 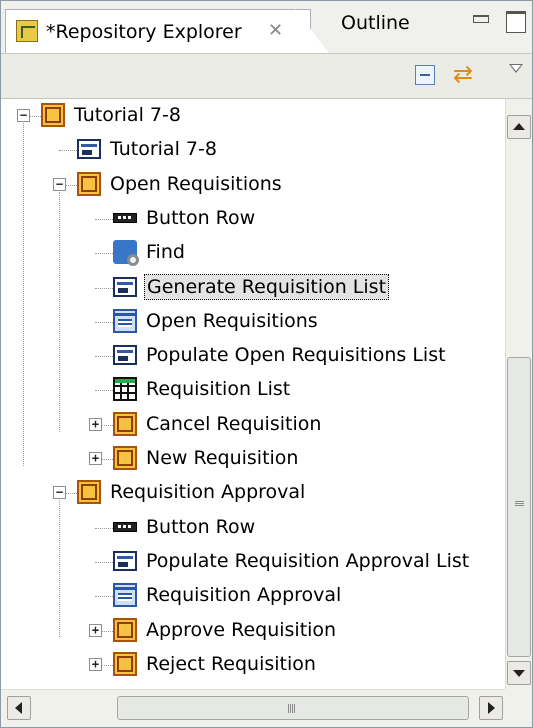 I want to click on view-menu-icon, so click(x=516, y=68).